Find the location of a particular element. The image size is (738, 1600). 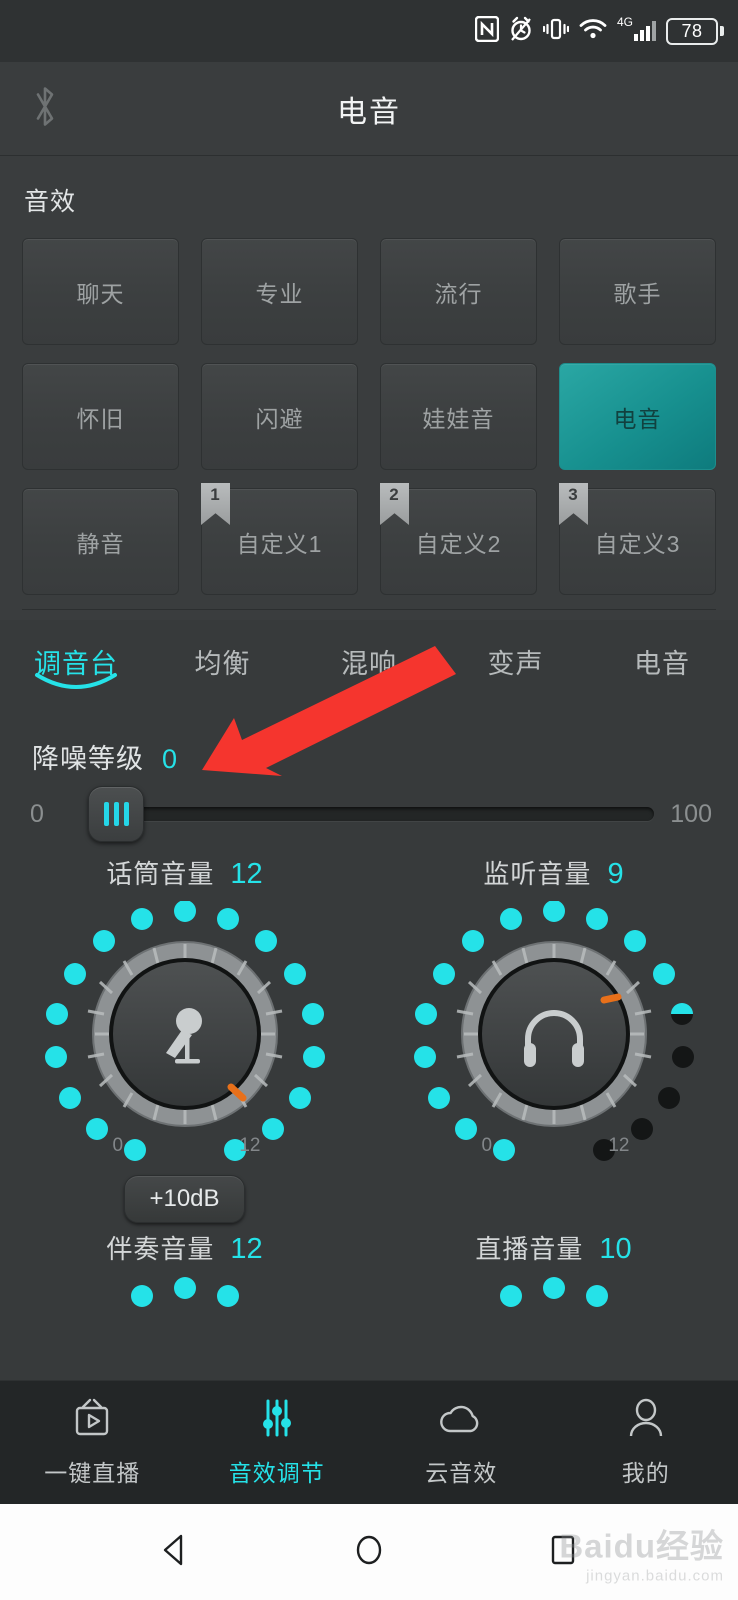

active-tab-indicator is located at coordinates (76, 685).